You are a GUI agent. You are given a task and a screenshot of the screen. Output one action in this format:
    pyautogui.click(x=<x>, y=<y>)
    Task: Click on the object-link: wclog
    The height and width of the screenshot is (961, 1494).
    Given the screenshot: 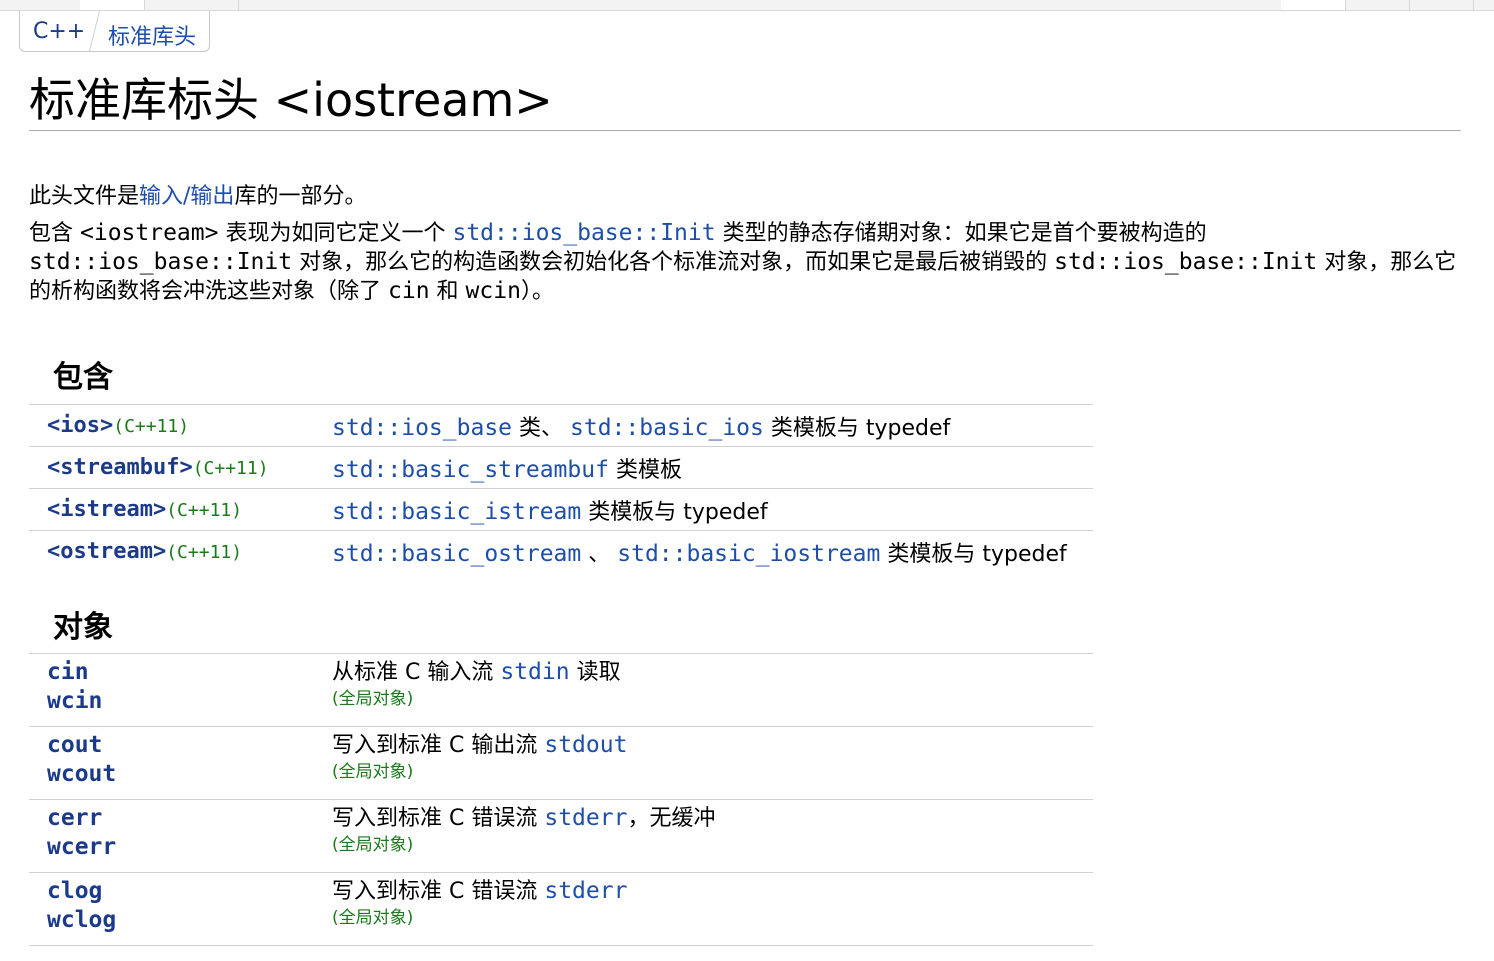 What is the action you would take?
    pyautogui.click(x=189, y=920)
    